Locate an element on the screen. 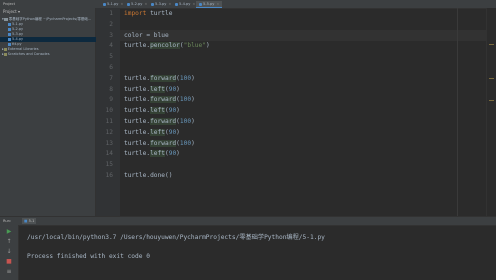 The width and height of the screenshot is (496, 280). code-line-10: turtle.left(90) is located at coordinates (152, 111).